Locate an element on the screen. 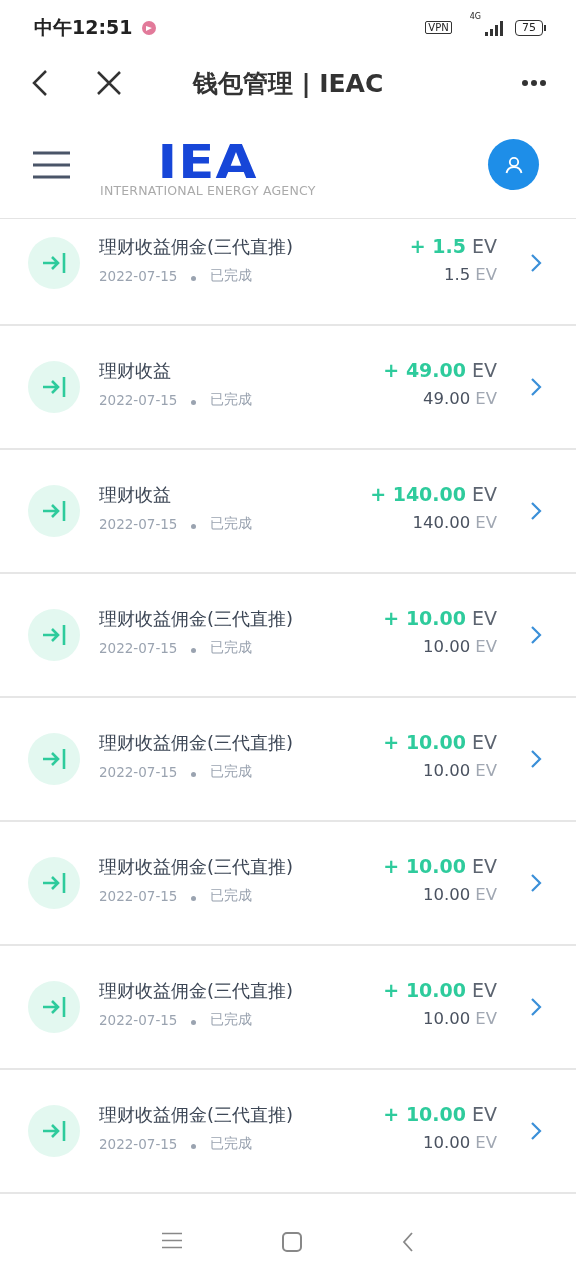  close-button is located at coordinates (109, 83).